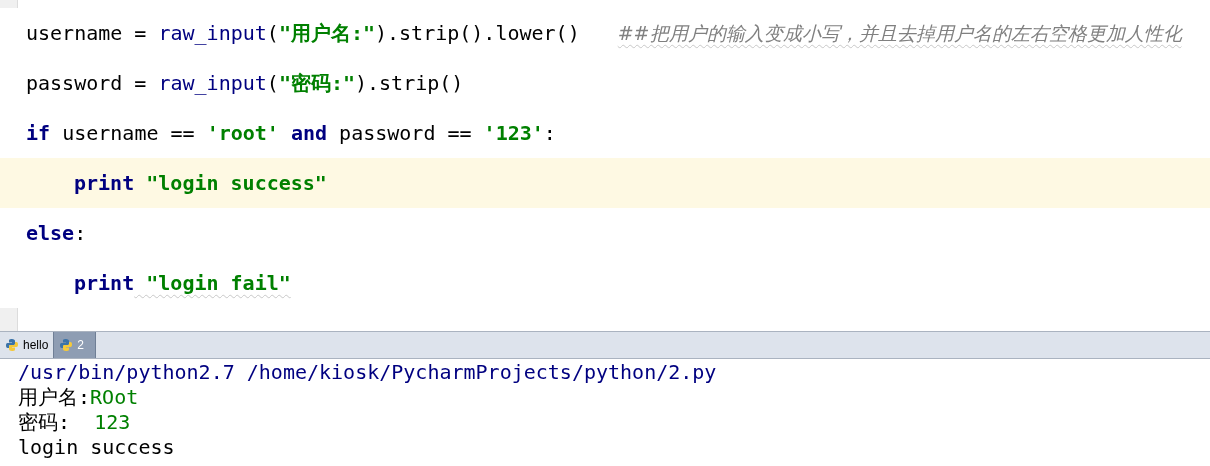 The height and width of the screenshot is (466, 1210). Describe the element at coordinates (367, 372) in the screenshot. I see `console-line: /usr/bin/python2.7 /home/kiosk/PycharmProjects/python/2.py` at that location.